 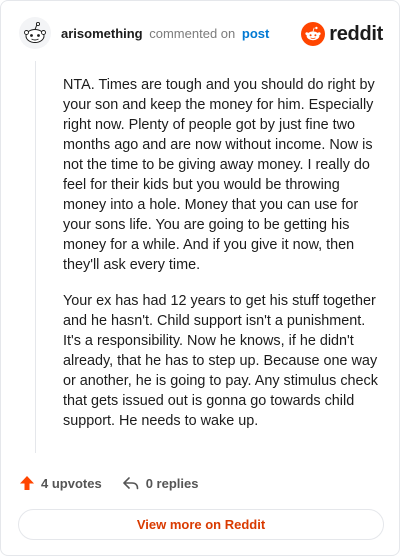 I want to click on upvote-arrow-icon, so click(x=27, y=483).